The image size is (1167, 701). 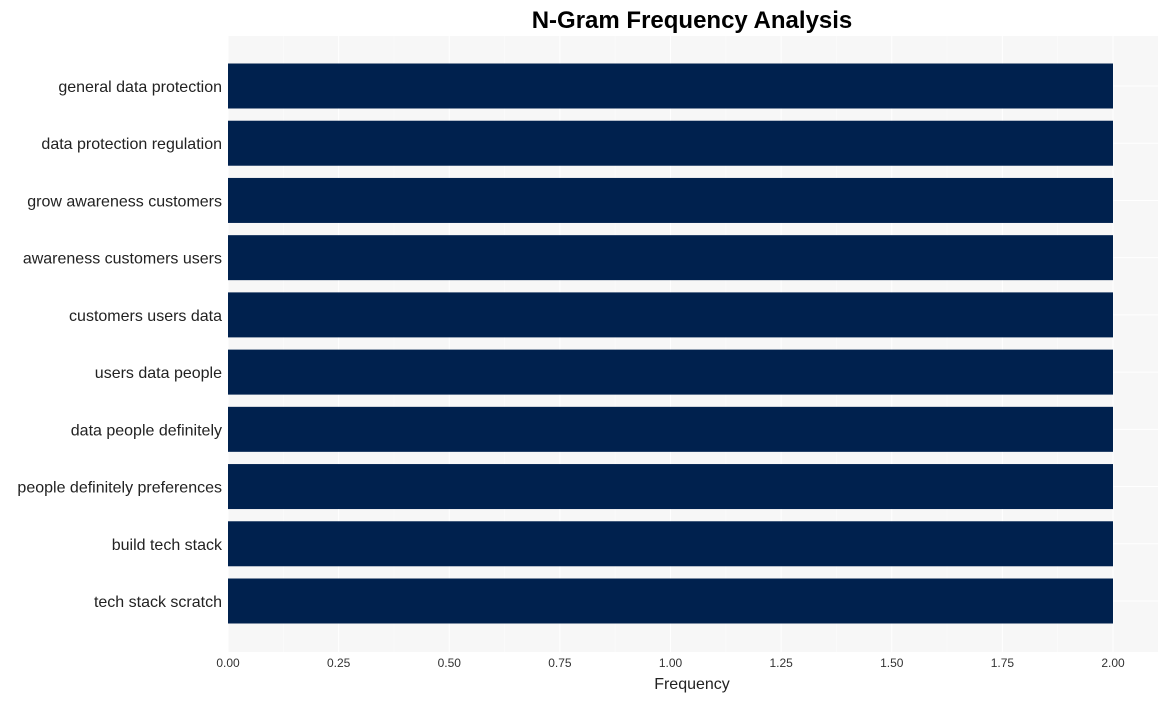 I want to click on x-axis-label: Frequency, so click(x=692, y=684).